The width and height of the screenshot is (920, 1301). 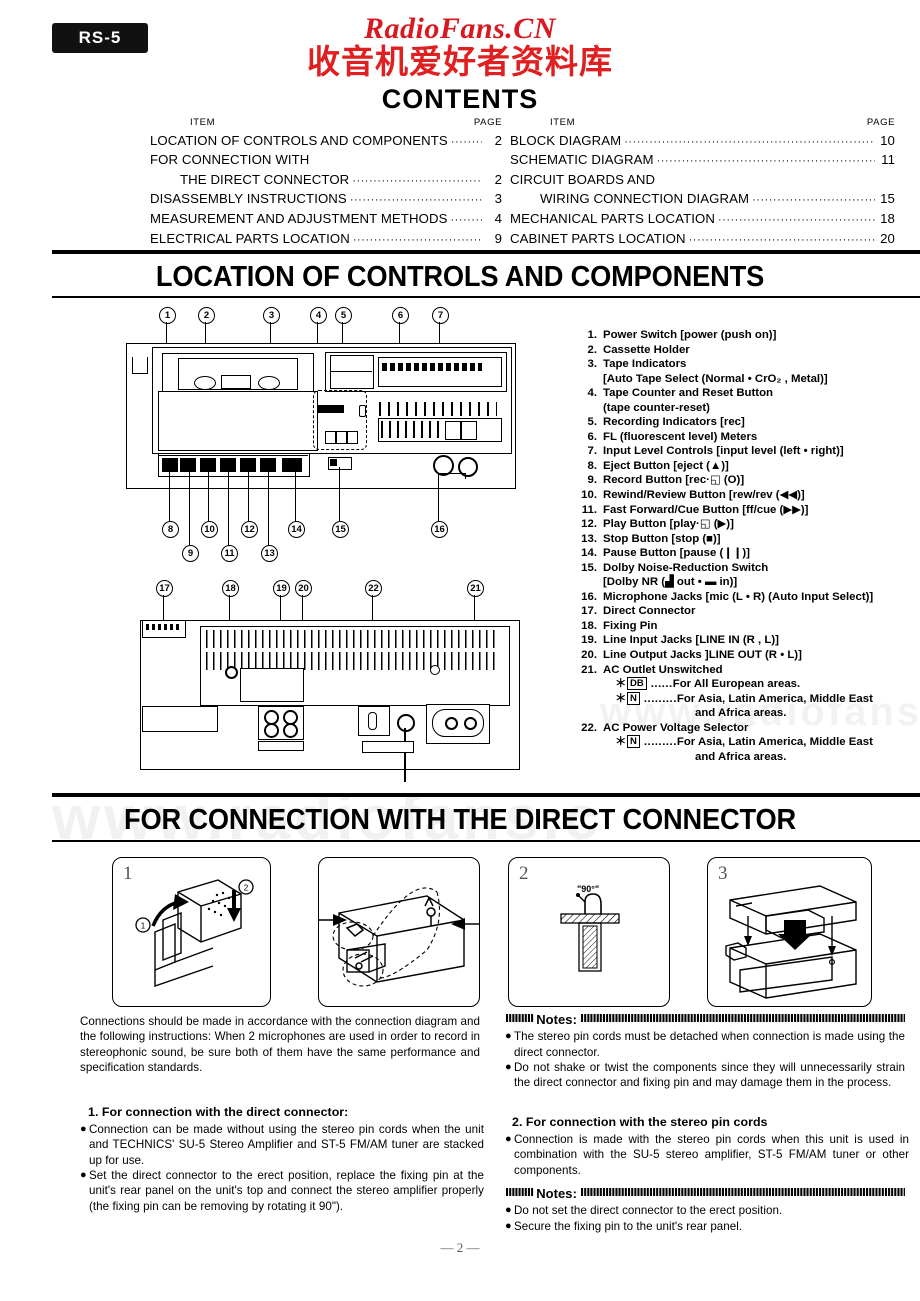 What do you see at coordinates (702, 655) in the screenshot?
I see `legend-text: Line Output Jacks ]LINE OUT (R • L)]` at bounding box center [702, 655].